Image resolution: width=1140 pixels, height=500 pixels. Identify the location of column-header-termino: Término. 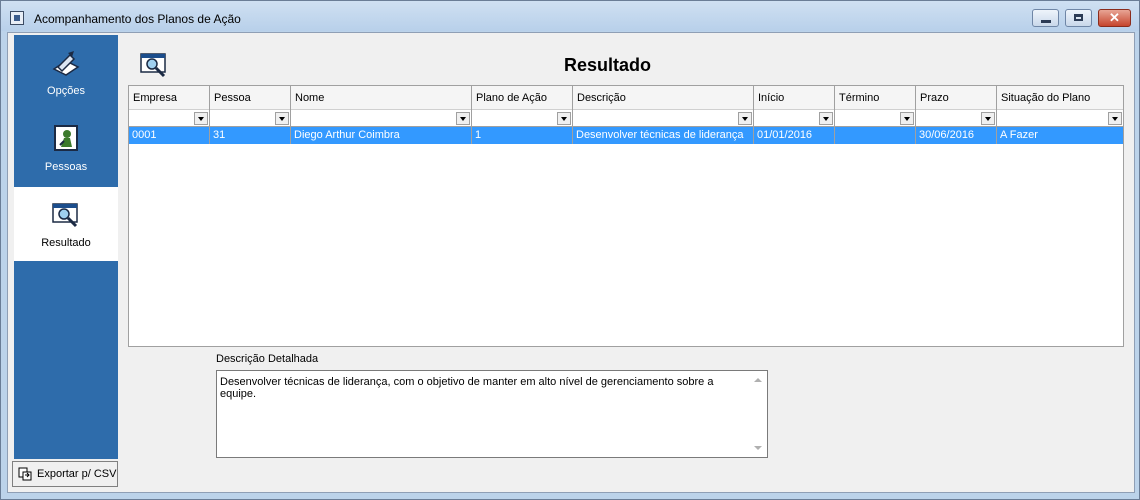
(875, 106).